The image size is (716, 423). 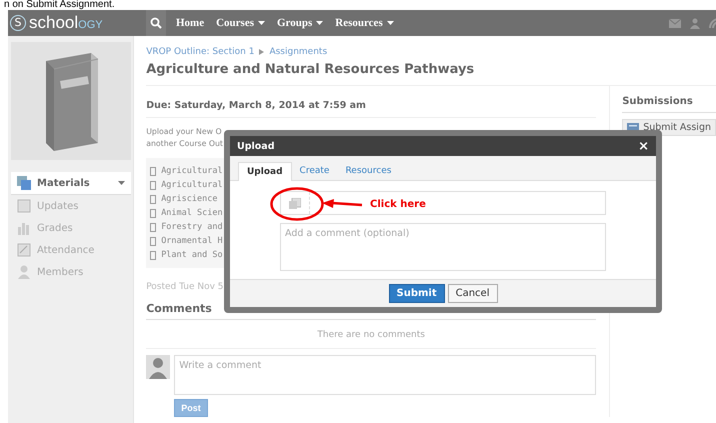 What do you see at coordinates (473, 293) in the screenshot?
I see `cancel-button: Cancel` at bounding box center [473, 293].